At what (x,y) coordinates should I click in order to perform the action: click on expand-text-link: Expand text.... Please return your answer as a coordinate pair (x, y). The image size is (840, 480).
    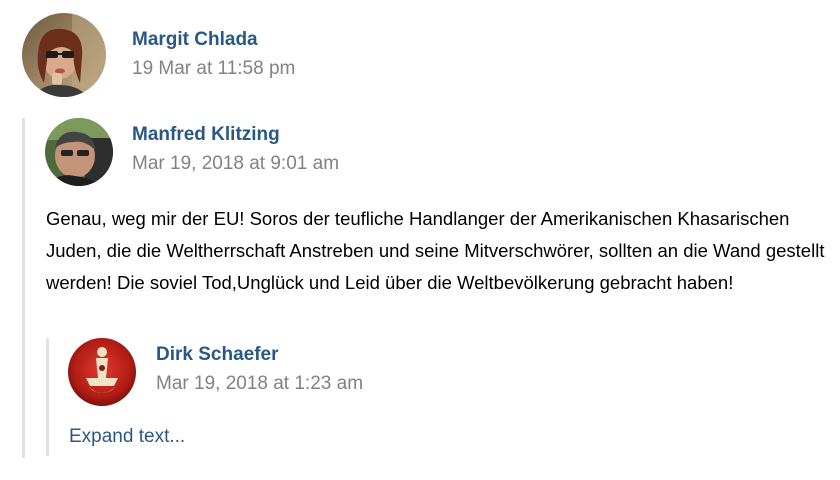
    Looking at the image, I should click on (127, 437).